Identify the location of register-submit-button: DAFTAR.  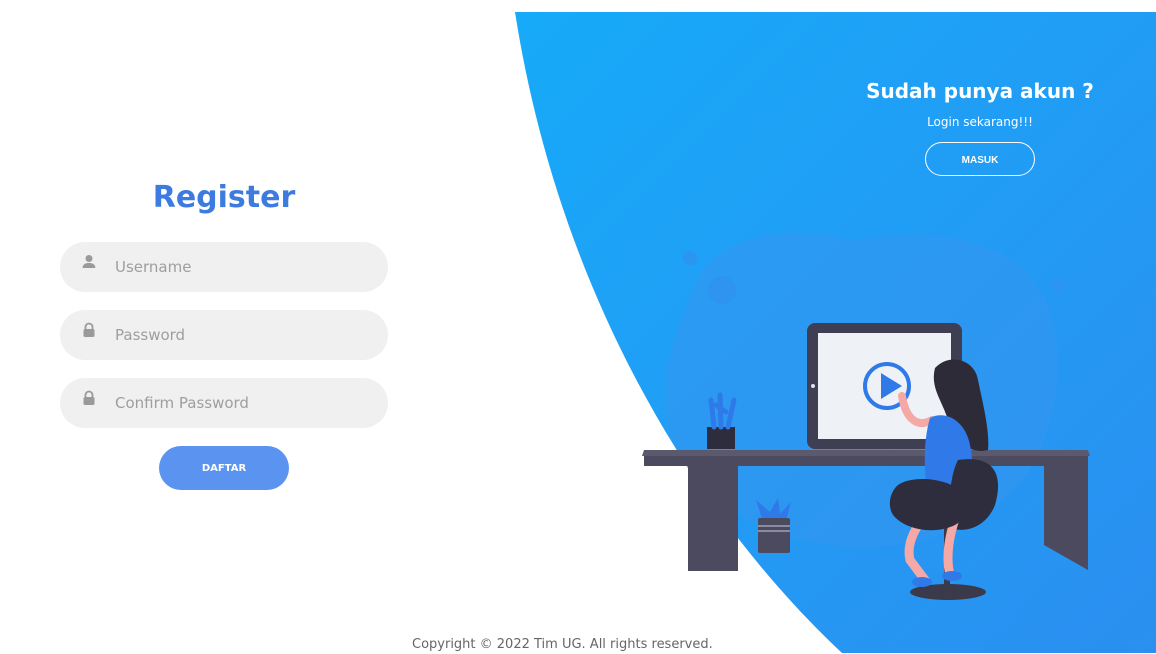
(224, 468).